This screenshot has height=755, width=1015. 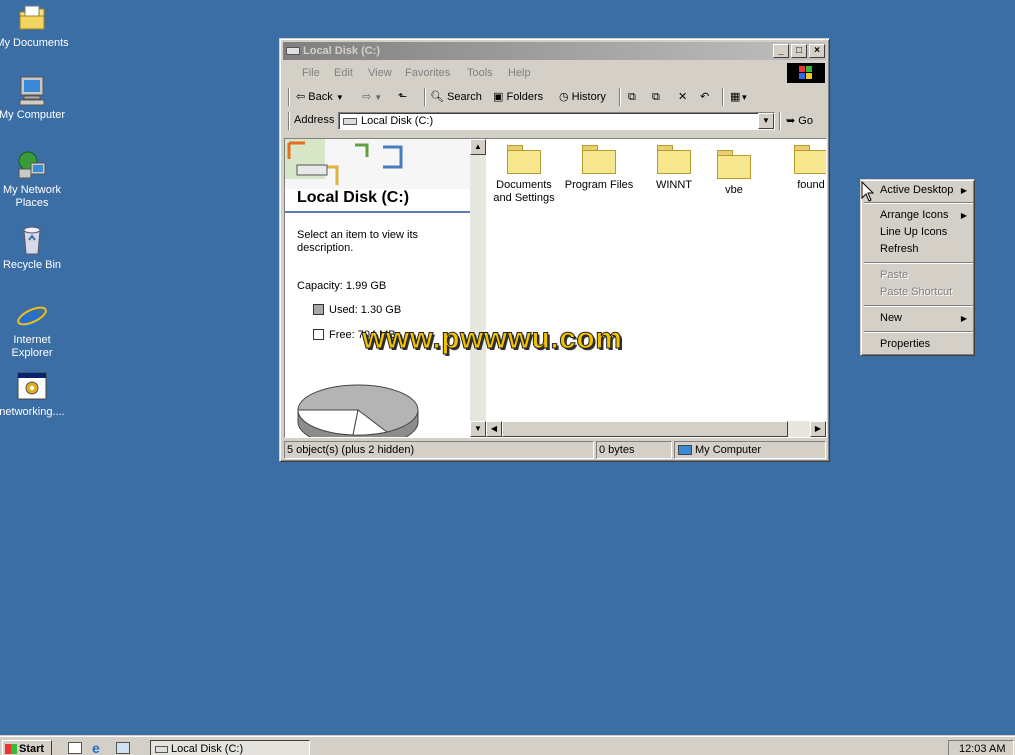 What do you see at coordinates (891, 318) in the screenshot?
I see `menu-item-label: New` at bounding box center [891, 318].